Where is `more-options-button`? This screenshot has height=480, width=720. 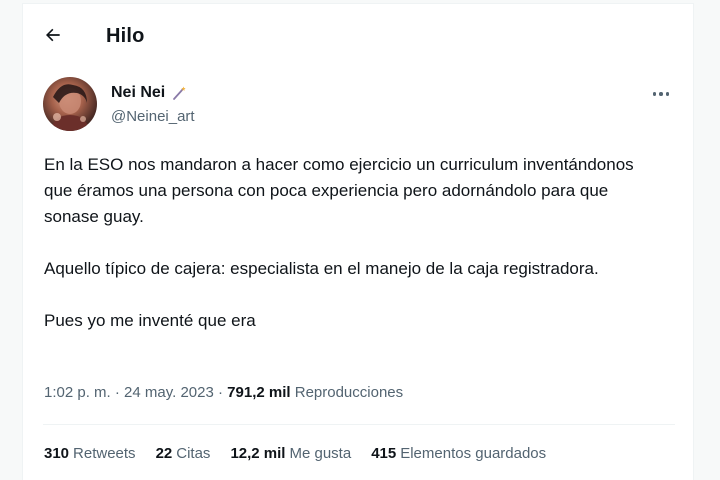 more-options-button is located at coordinates (661, 94).